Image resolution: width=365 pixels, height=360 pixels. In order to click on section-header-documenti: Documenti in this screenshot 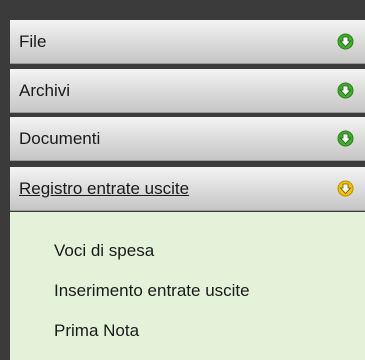, I will do `click(187, 139)`.